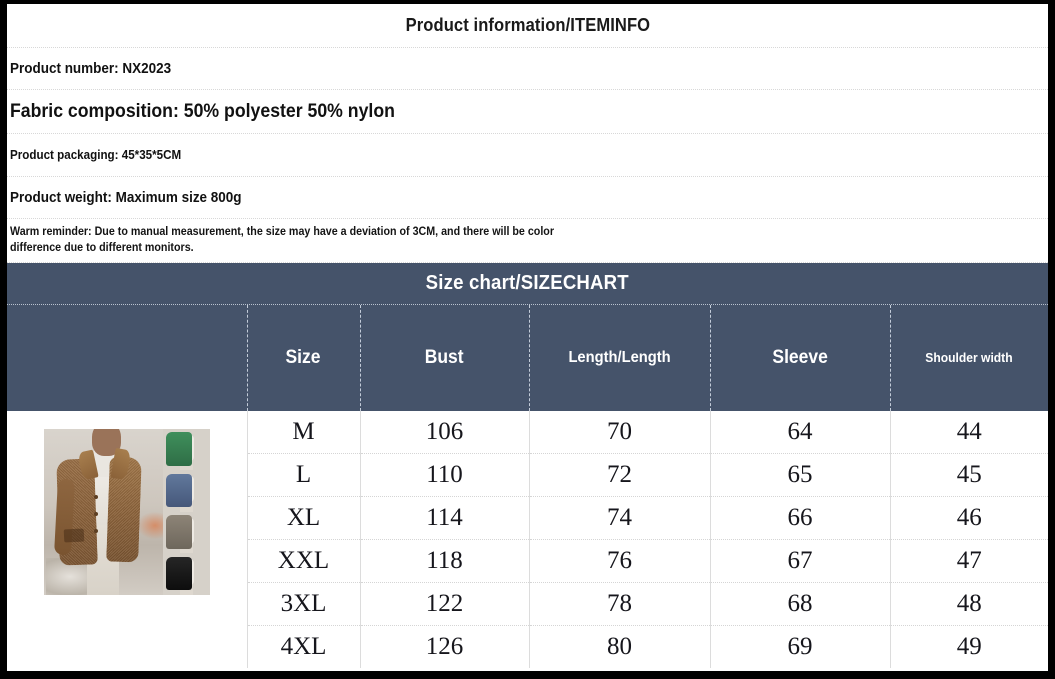 The image size is (1055, 679). Describe the element at coordinates (969, 604) in the screenshot. I see `cell-shoulder: 48` at that location.